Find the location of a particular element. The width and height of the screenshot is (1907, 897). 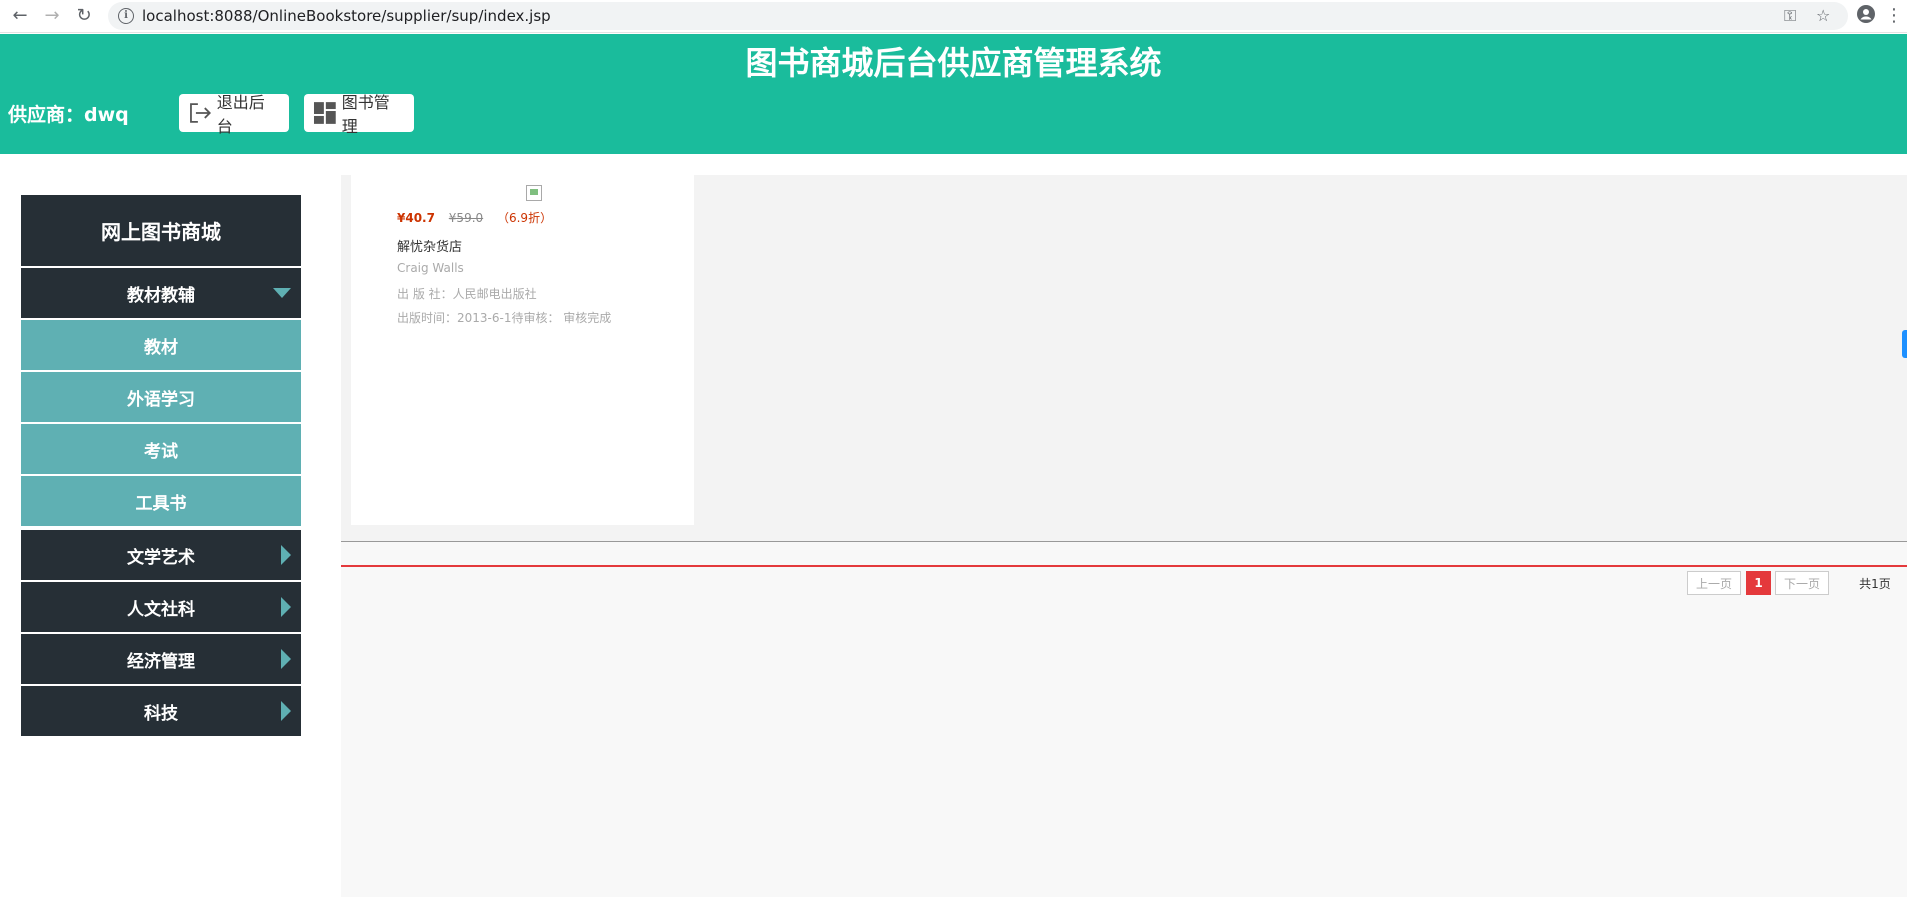

sidebar-subitem-foreign-language: 外语学习 is located at coordinates (161, 397).